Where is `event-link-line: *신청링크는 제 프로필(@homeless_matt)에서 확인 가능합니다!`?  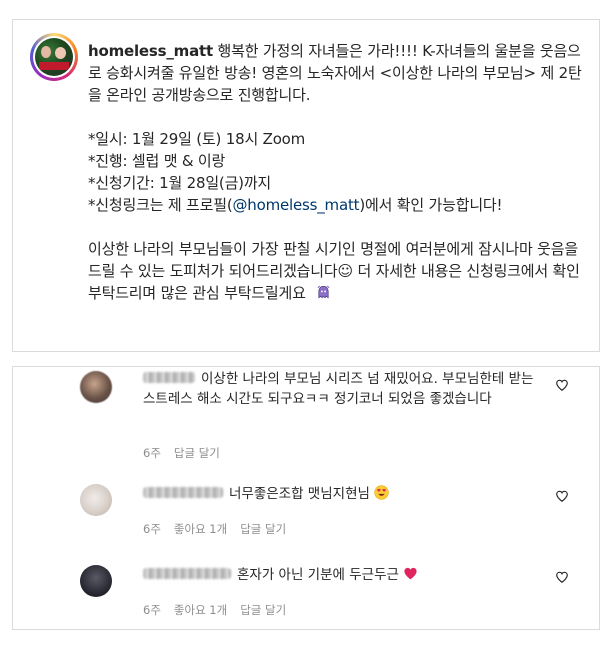
event-link-line: *신청링크는 제 프로필(@homeless_matt)에서 확인 가능합니다! is located at coordinates (295, 205).